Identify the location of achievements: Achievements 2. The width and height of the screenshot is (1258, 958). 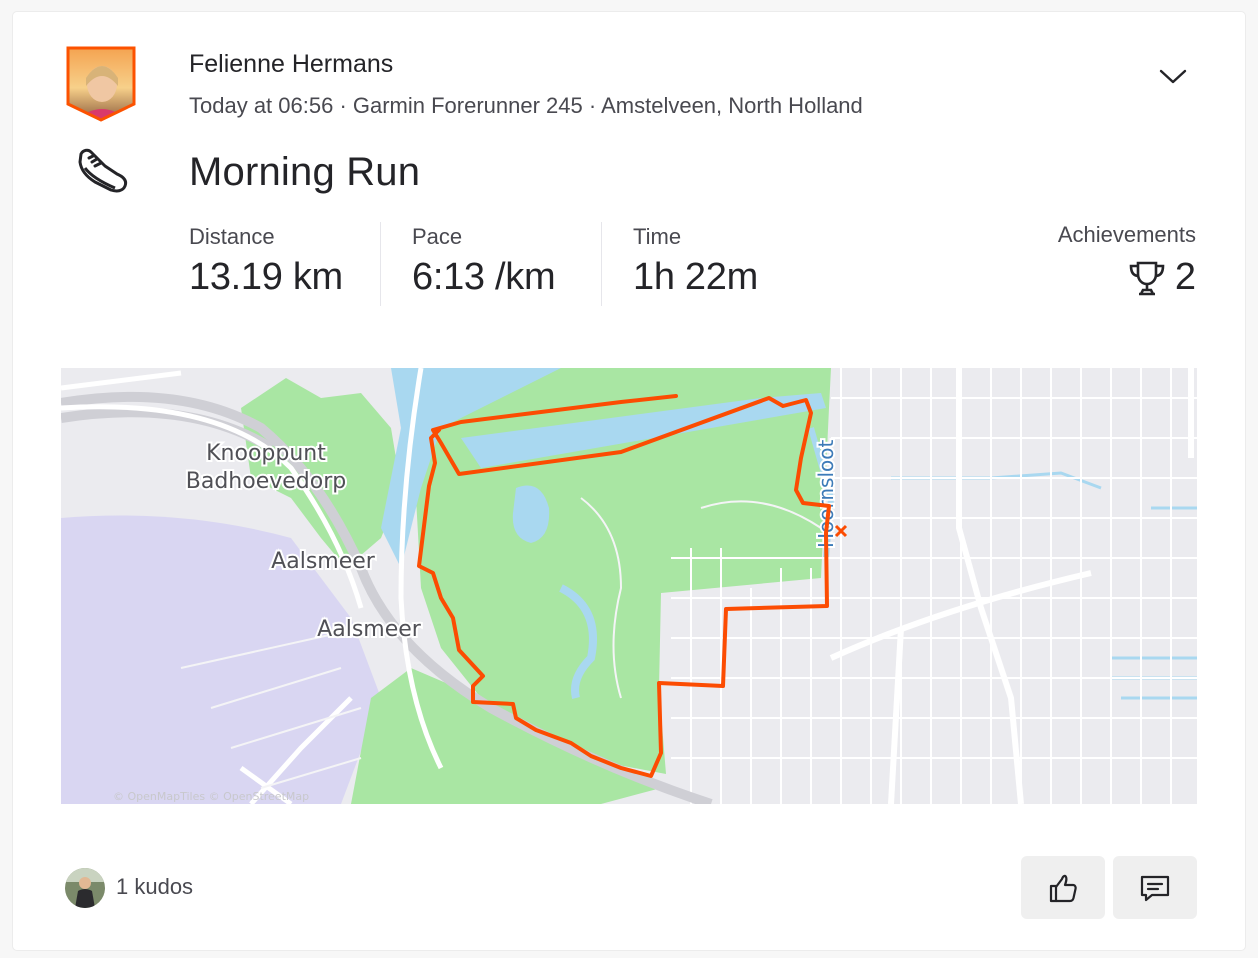
(1127, 260).